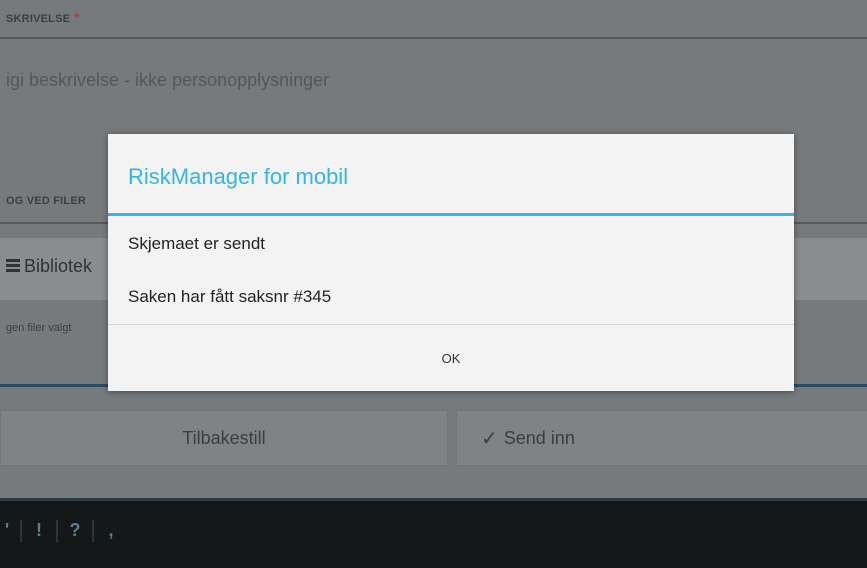 The image size is (867, 568). I want to click on checkmark-icon: ✓, so click(489, 438).